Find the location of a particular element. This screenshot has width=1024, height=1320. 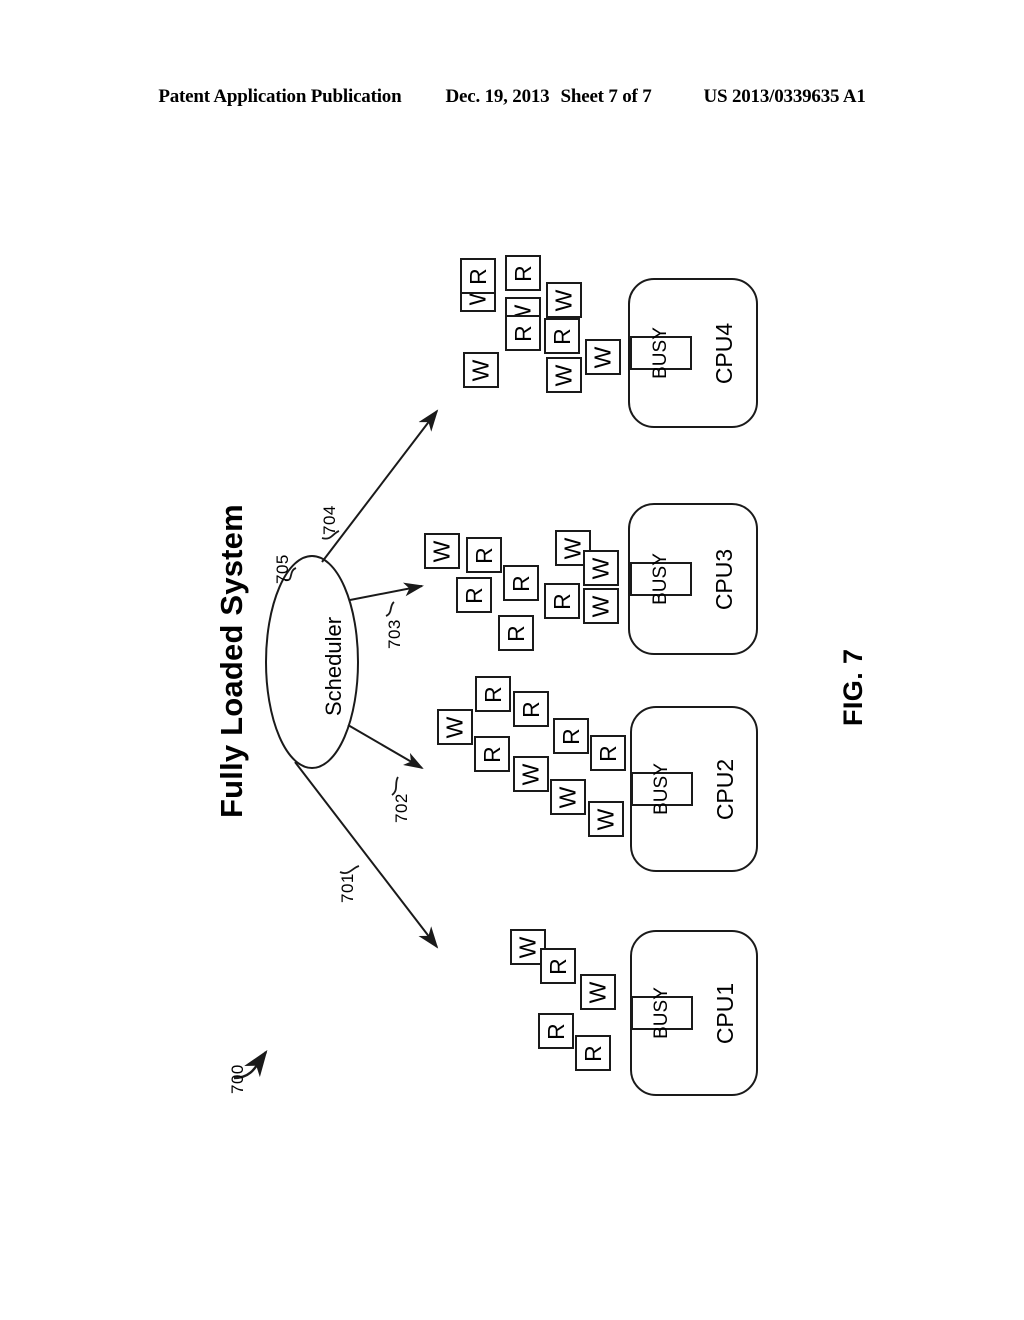

cpu4-status-badge: BUSY is located at coordinates (661, 353).